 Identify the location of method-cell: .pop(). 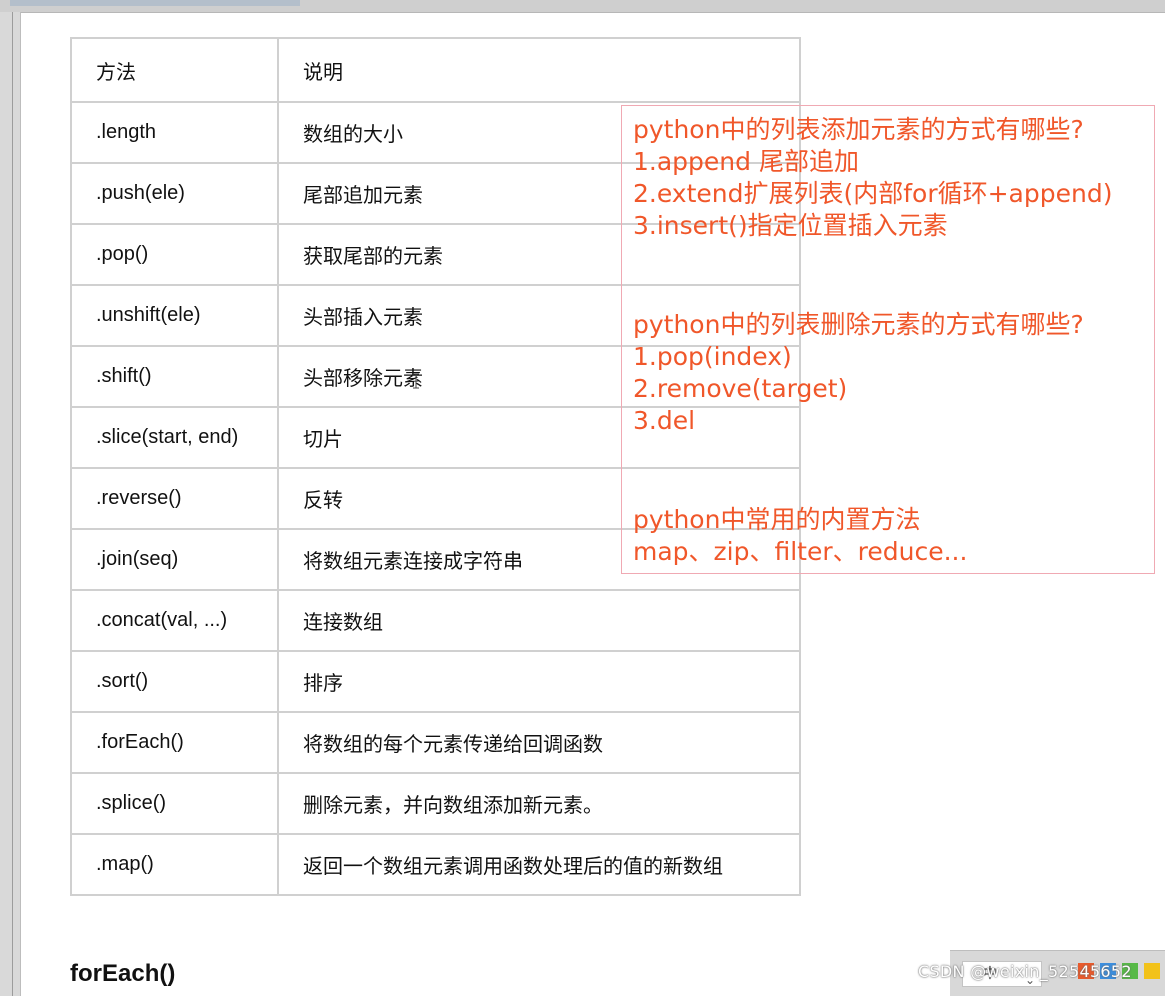
(174, 254).